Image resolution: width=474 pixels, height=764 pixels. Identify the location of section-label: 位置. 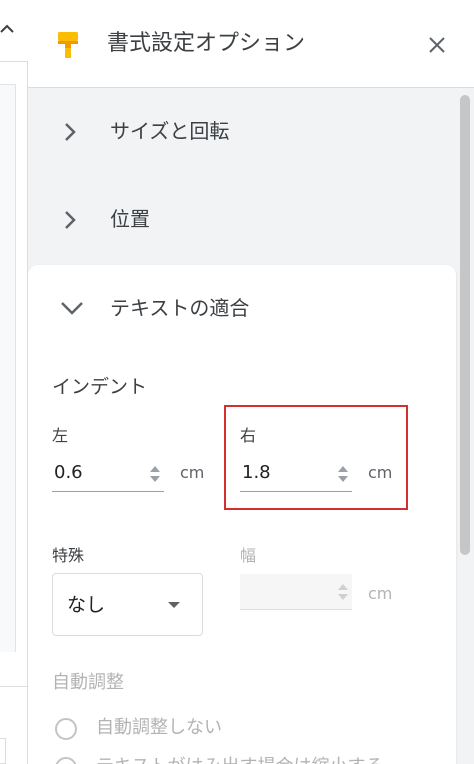
(130, 219).